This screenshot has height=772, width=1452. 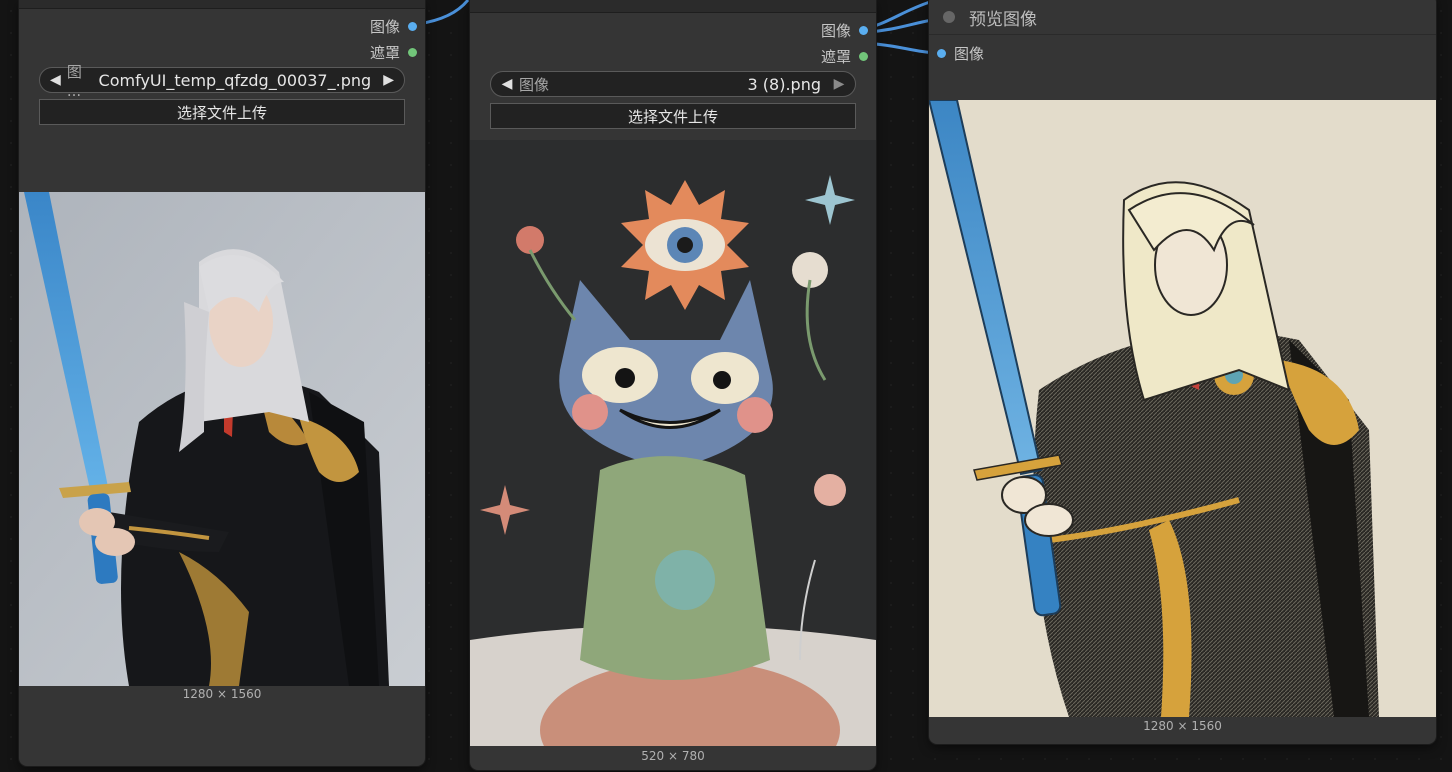 I want to click on image-combo: ◀ 图像 3 (8).png ▶, so click(x=673, y=84).